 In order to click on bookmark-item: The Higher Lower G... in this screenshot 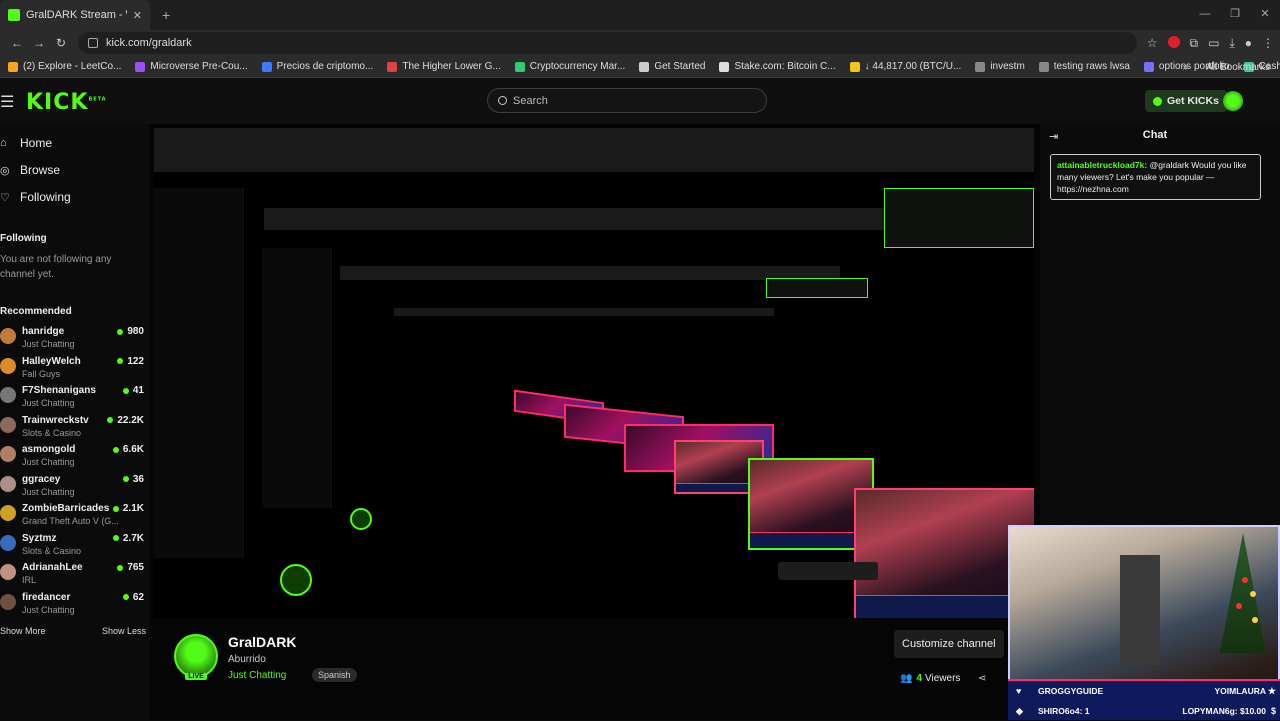, I will do `click(444, 66)`.